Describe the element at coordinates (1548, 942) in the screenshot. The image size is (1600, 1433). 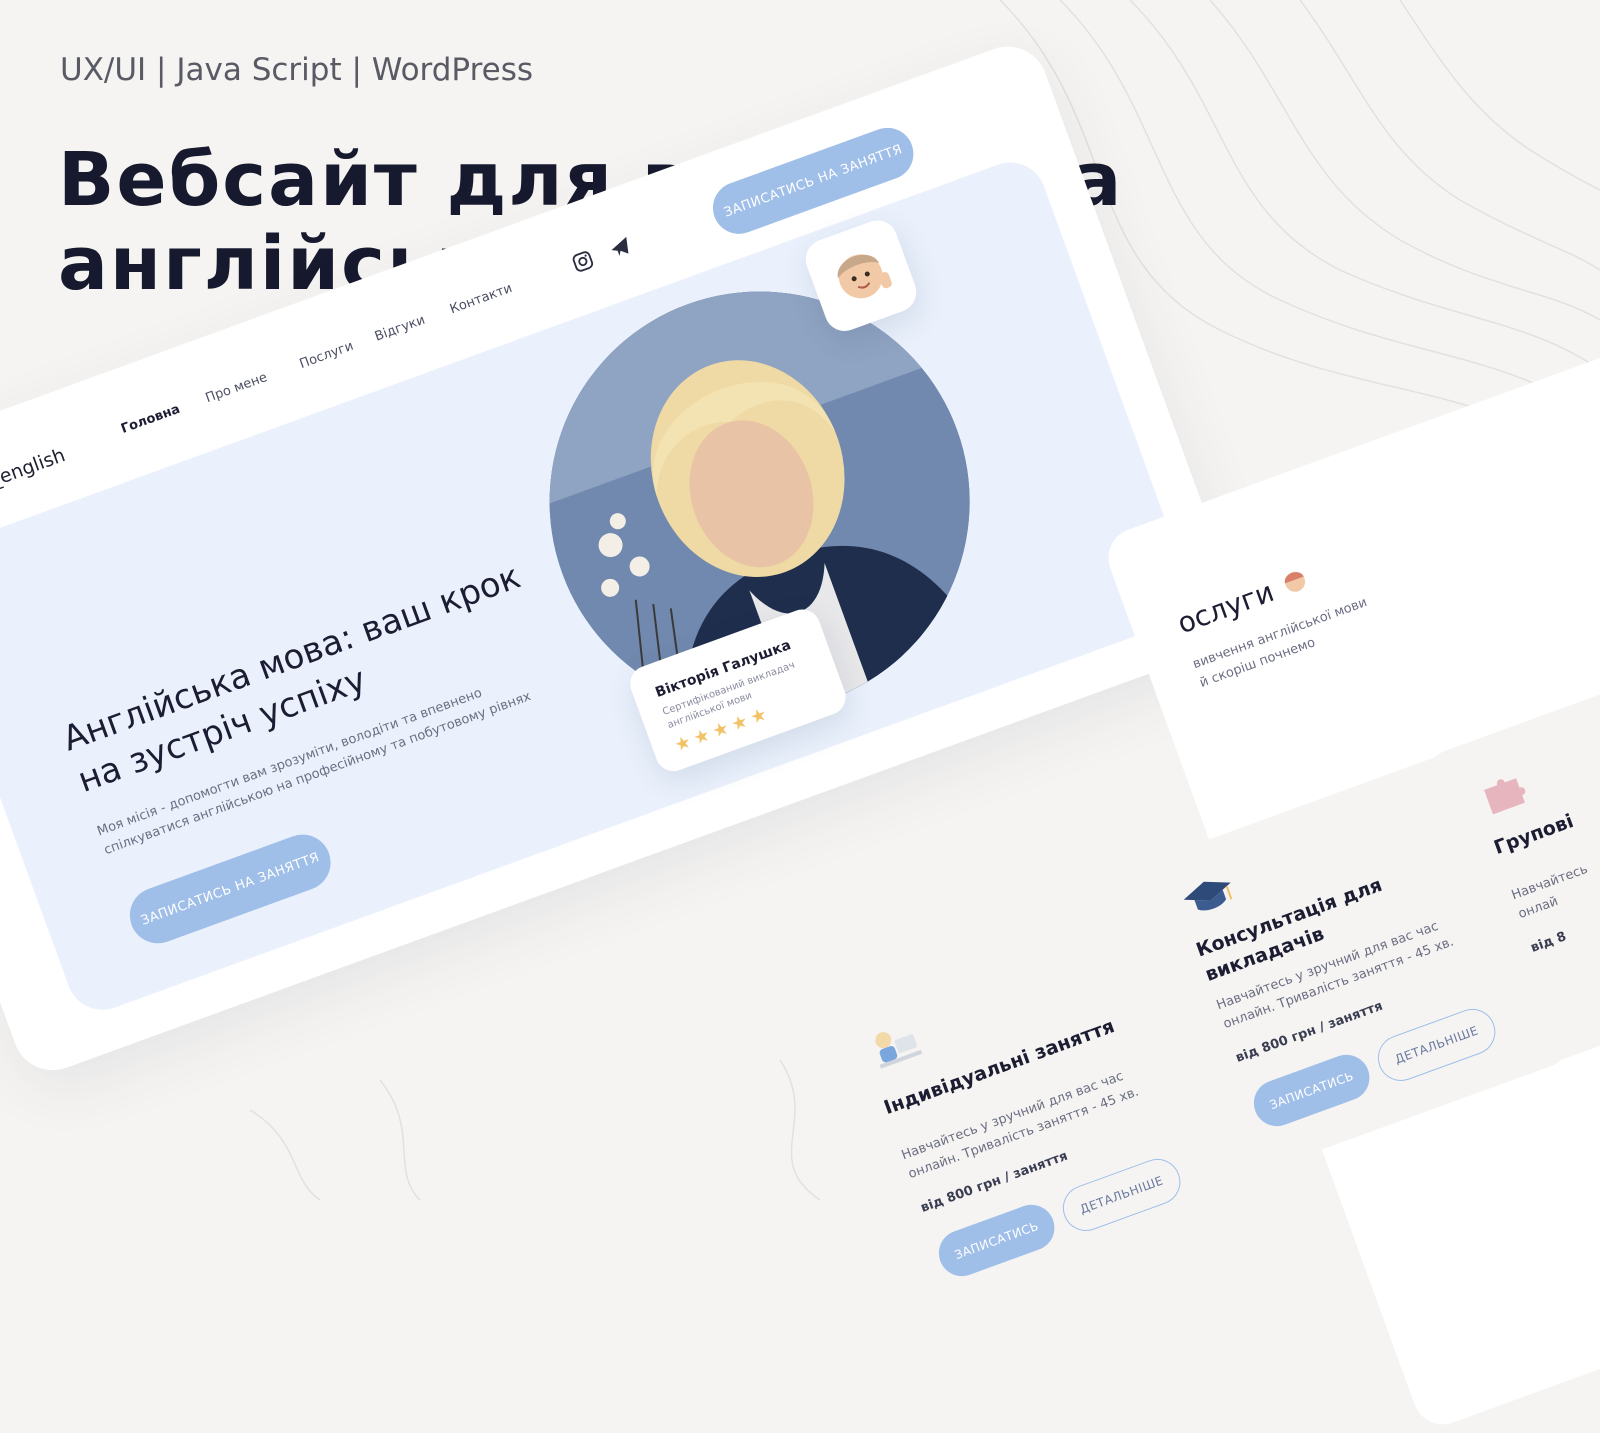
I see `service-card-price: від 8` at that location.